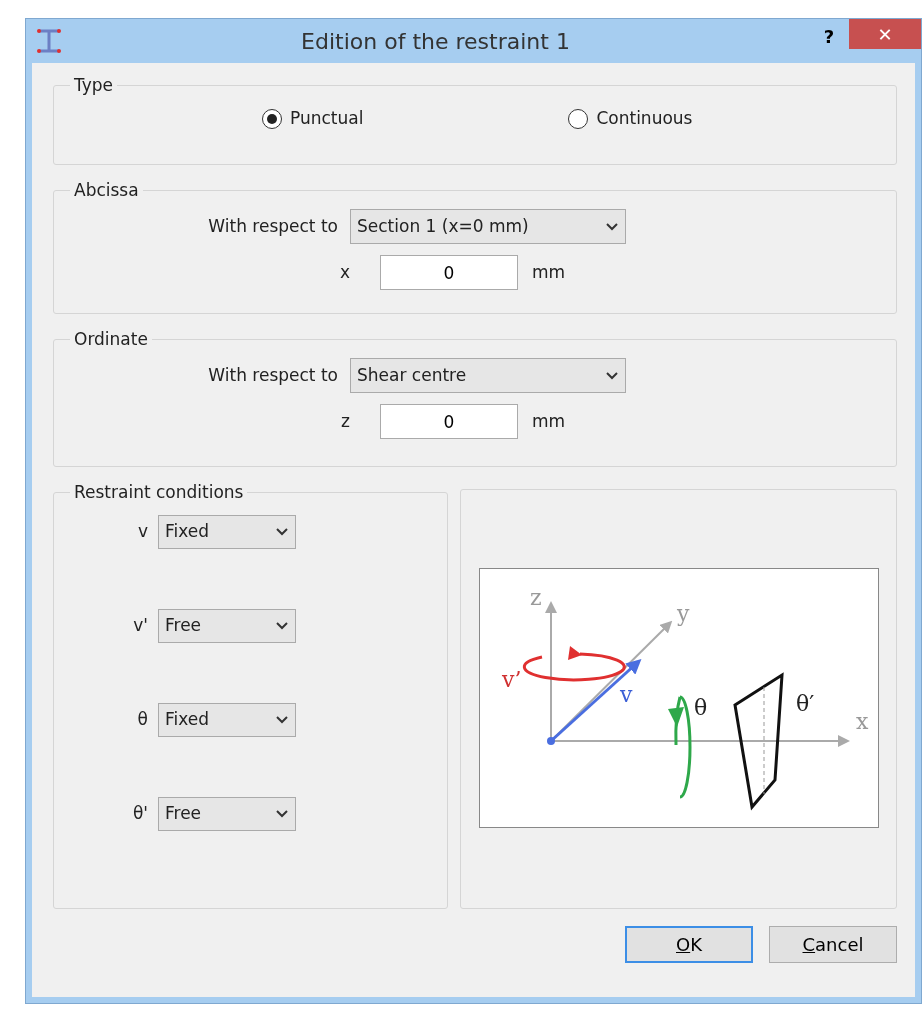 This screenshot has width=922, height=1011. Describe the element at coordinates (689, 944) in the screenshot. I see `dialog-button: OK` at that location.